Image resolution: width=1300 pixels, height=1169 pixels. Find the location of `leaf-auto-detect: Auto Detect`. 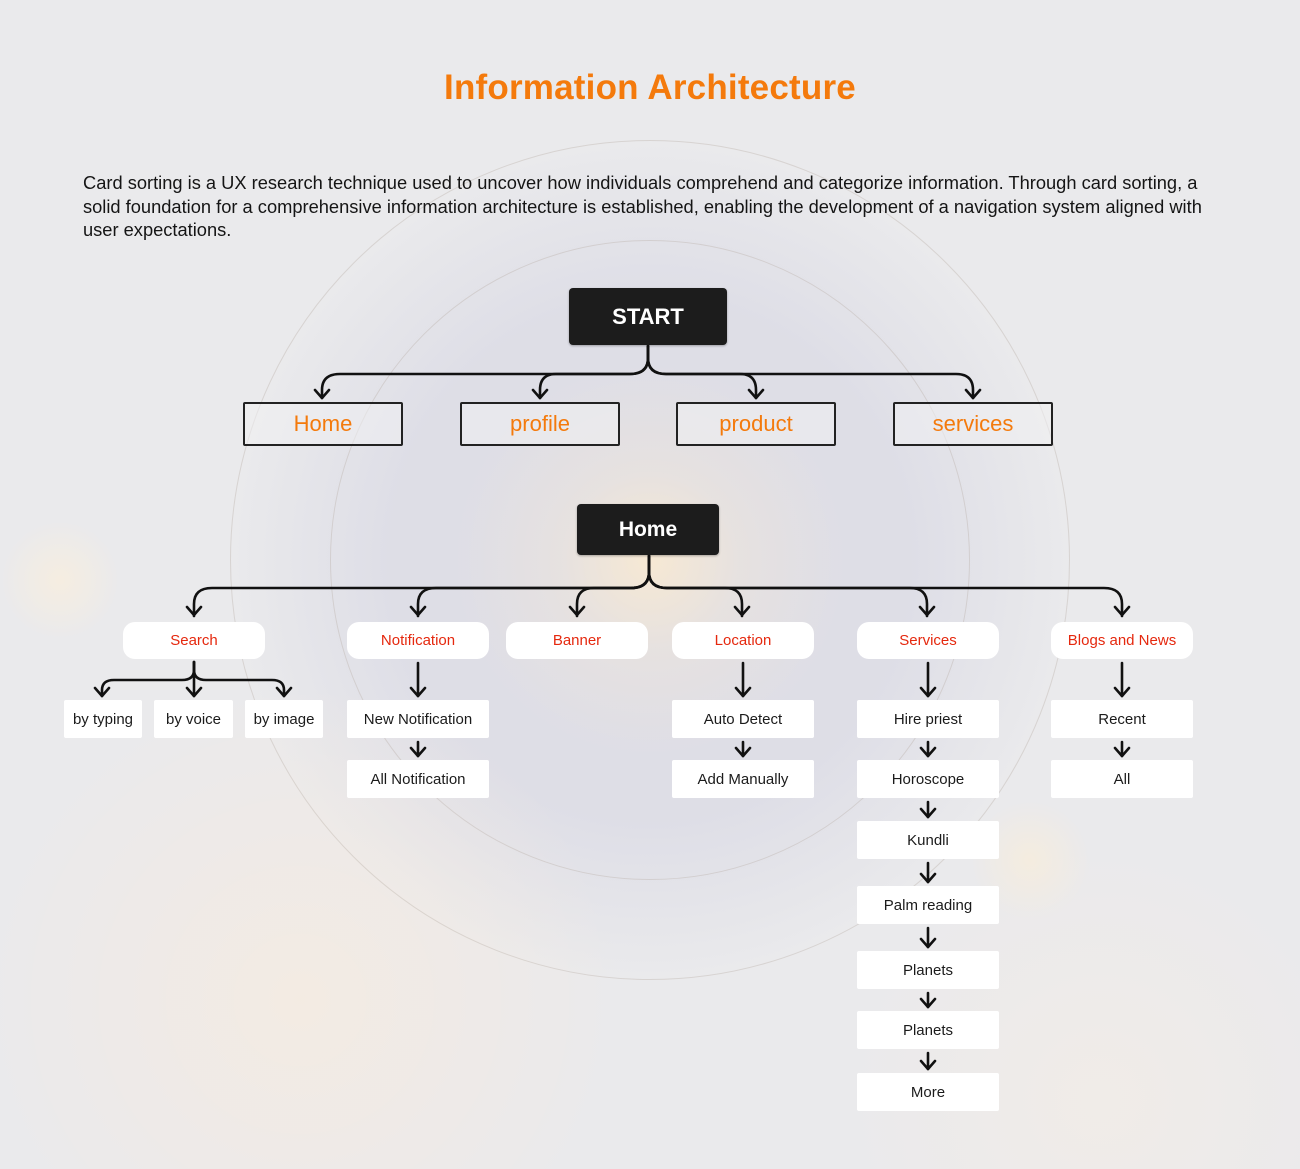

leaf-auto-detect: Auto Detect is located at coordinates (743, 719).